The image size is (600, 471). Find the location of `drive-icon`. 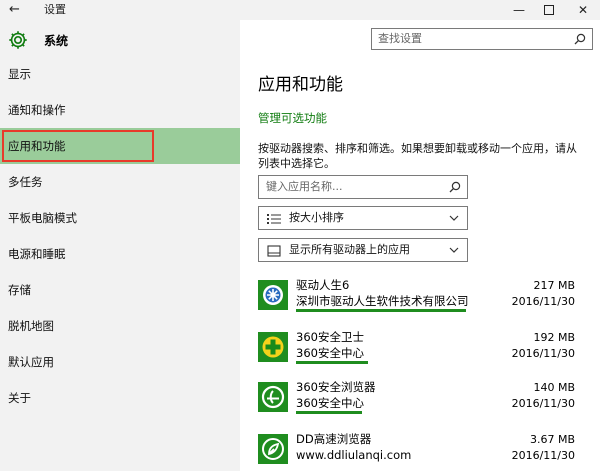

drive-icon is located at coordinates (274, 251).